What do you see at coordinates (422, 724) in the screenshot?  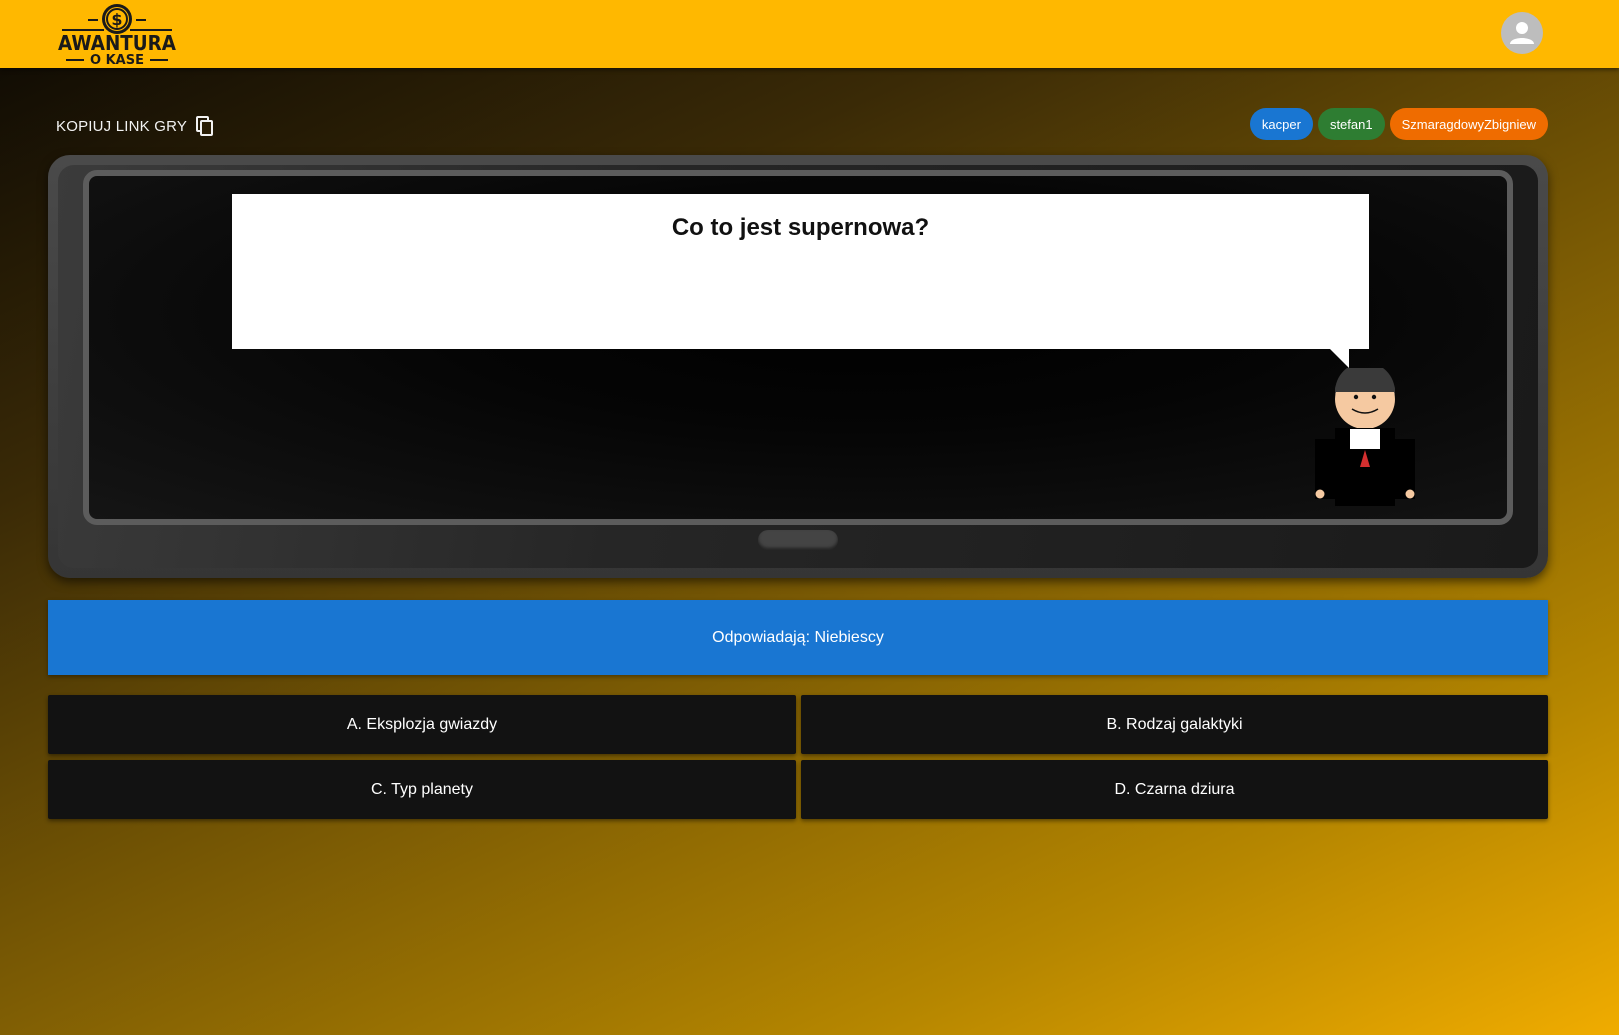 I see `answer-button-a: A. Eksplozja gwiazdy` at bounding box center [422, 724].